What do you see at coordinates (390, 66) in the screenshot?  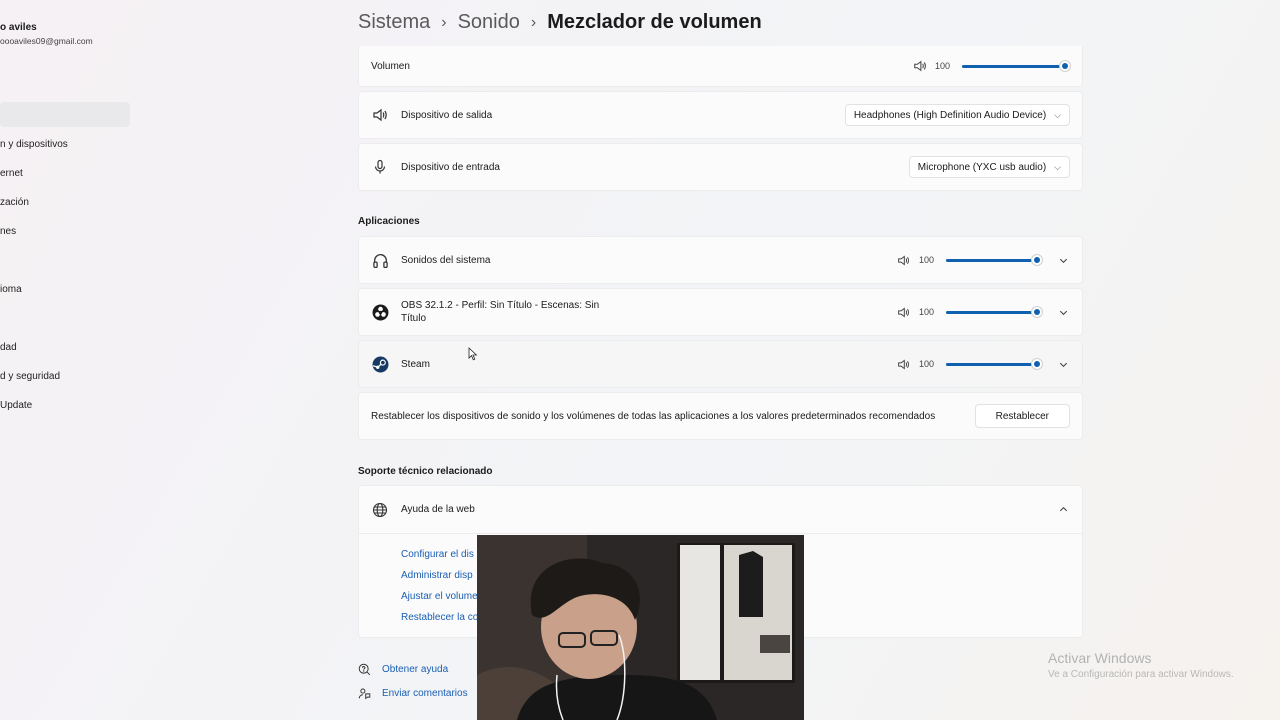 I see `volume-label: Volumen` at bounding box center [390, 66].